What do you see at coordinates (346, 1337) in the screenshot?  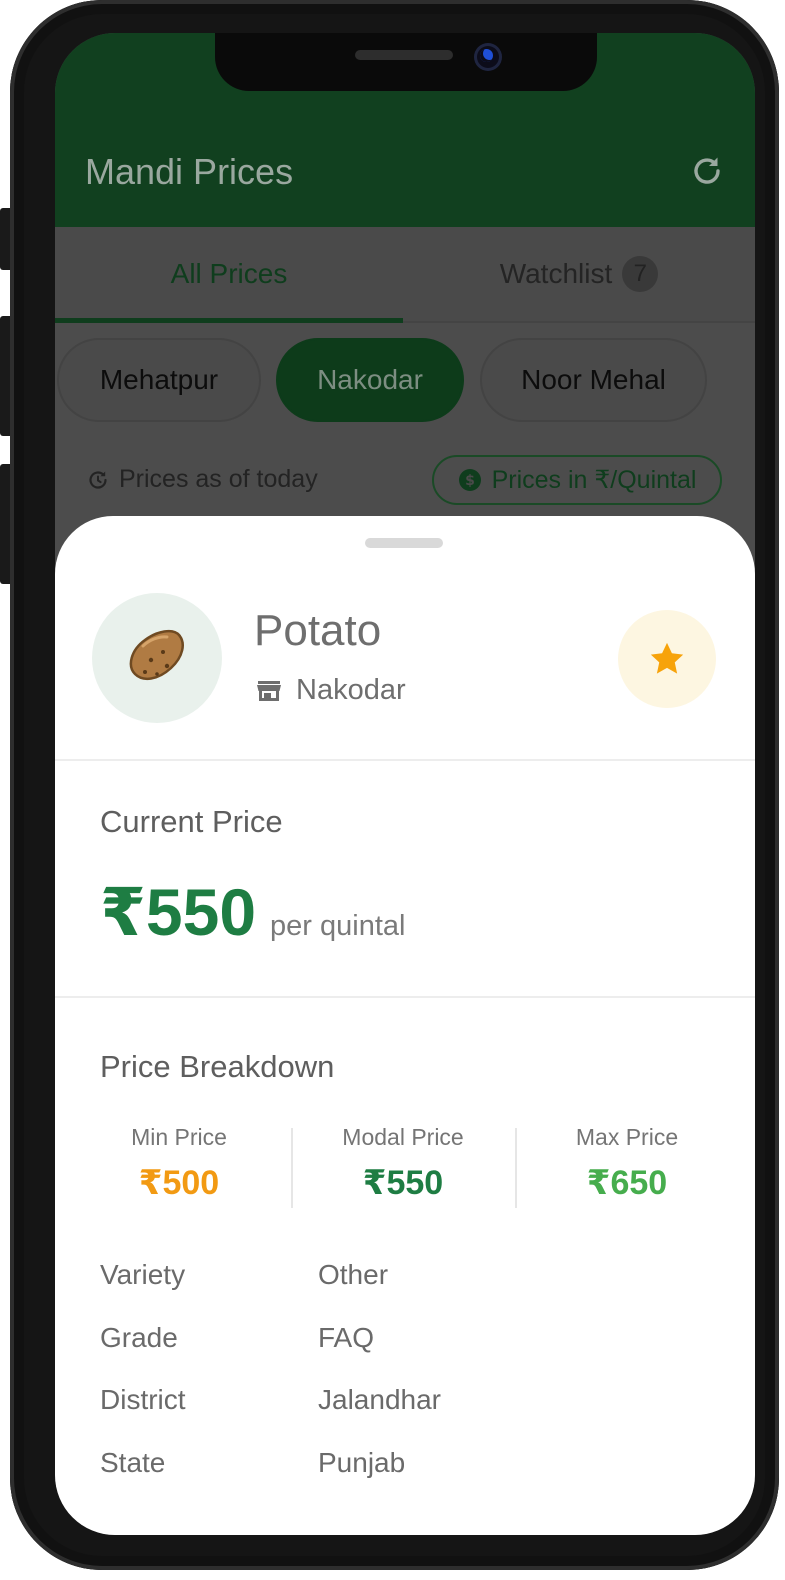 I see `grade-value: FAQ` at bounding box center [346, 1337].